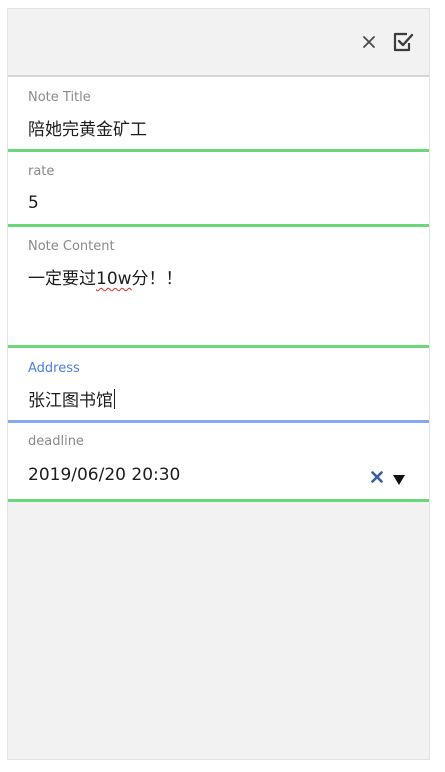 Image resolution: width=445 pixels, height=772 pixels. What do you see at coordinates (70, 401) in the screenshot?
I see `address-text: 张江图书馆` at bounding box center [70, 401].